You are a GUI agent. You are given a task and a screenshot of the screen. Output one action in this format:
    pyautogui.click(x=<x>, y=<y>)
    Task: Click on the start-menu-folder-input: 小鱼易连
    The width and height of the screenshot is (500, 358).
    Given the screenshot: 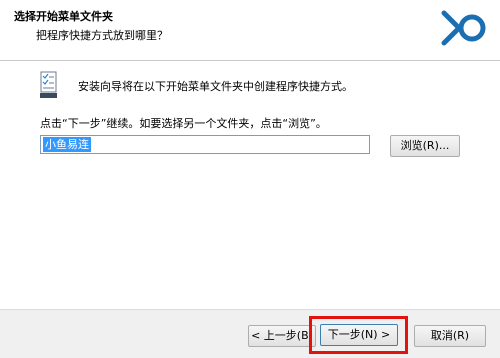 What is the action you would take?
    pyautogui.click(x=205, y=144)
    